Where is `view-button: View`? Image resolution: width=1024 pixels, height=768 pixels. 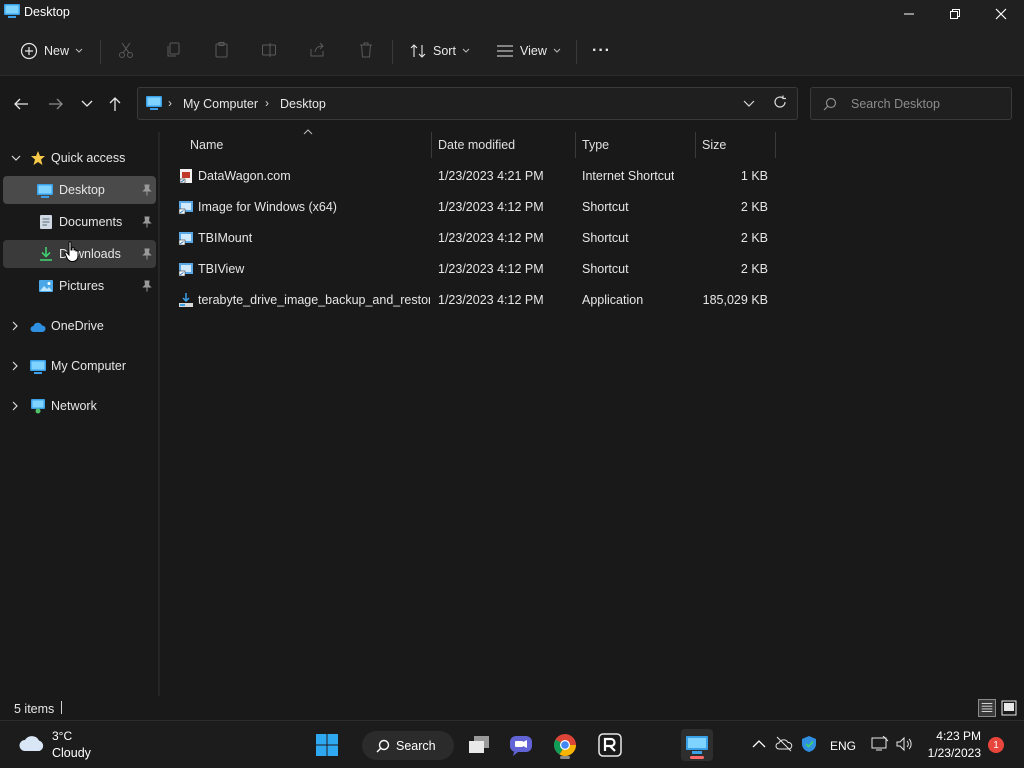
view-button: View is located at coordinates (528, 51).